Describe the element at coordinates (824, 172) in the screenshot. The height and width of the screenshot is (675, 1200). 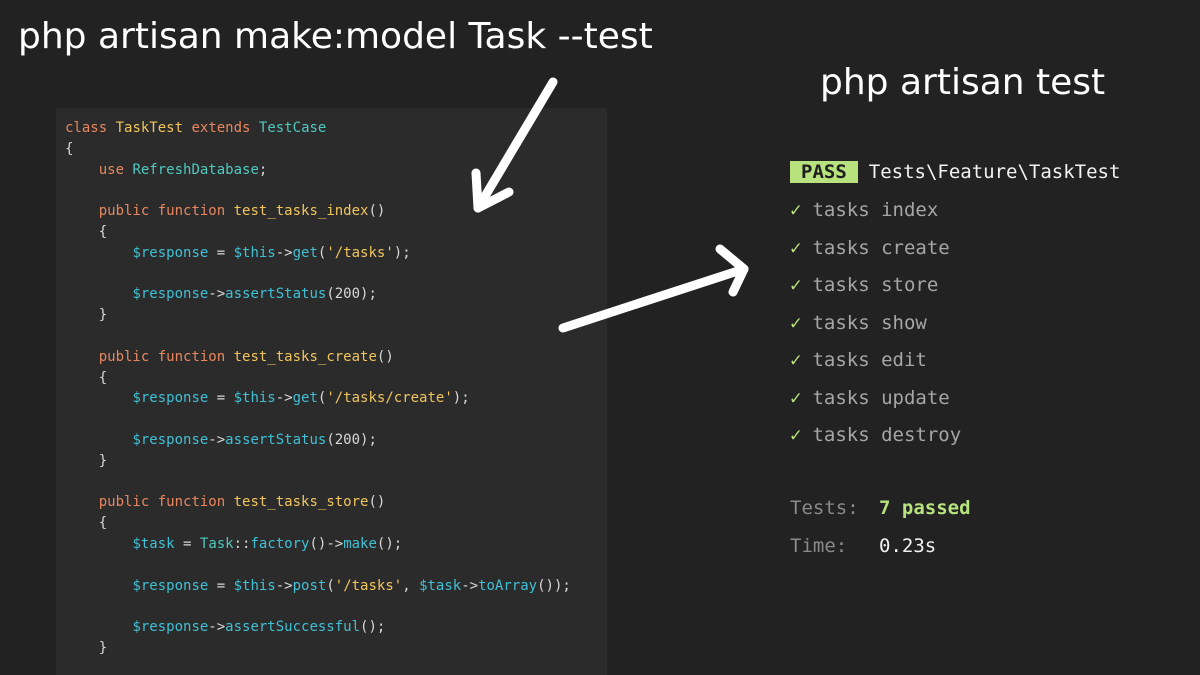
I see `pass-badge: PASS` at that location.